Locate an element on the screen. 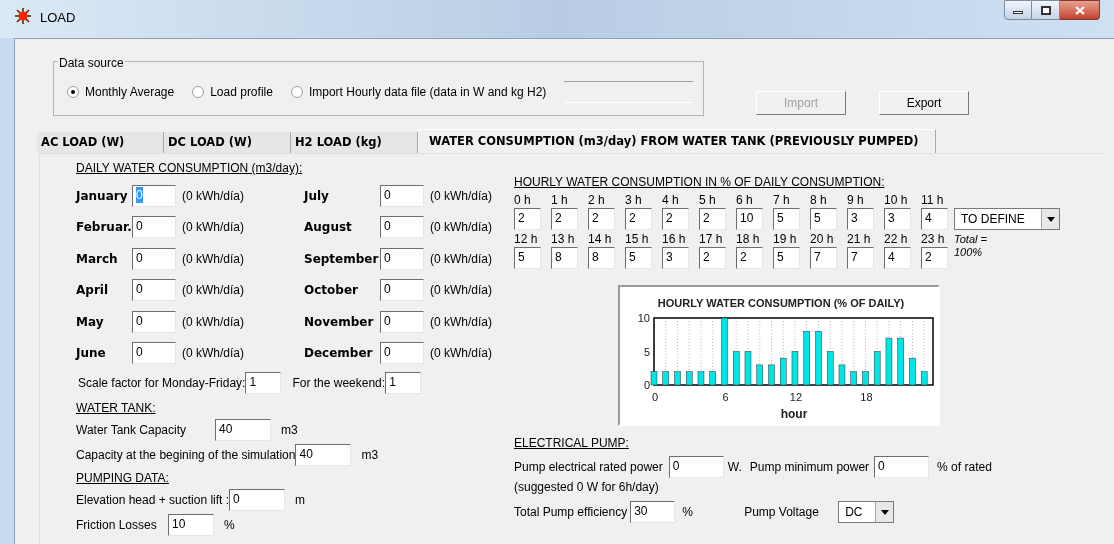  dropdown: TO DEFINE is located at coordinates (1007, 219).